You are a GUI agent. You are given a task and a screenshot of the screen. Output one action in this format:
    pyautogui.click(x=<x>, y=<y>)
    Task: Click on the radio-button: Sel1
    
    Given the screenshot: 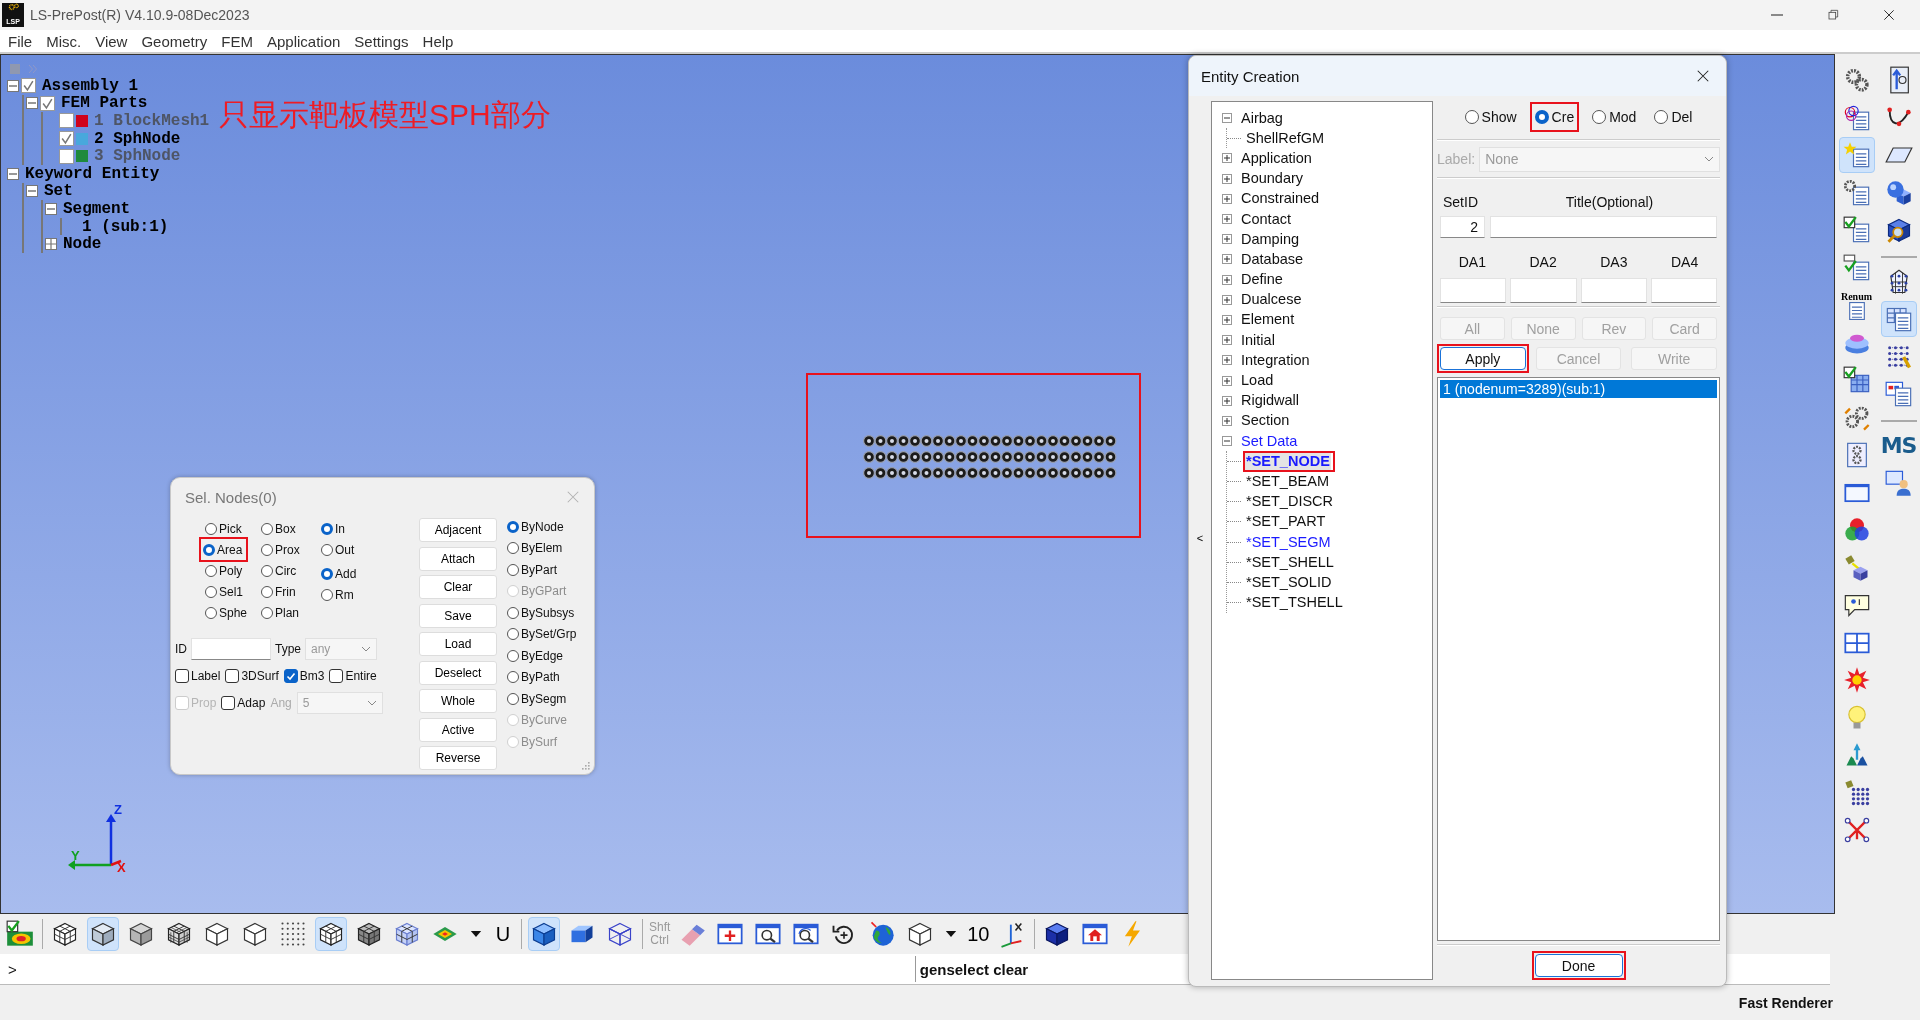 What is the action you would take?
    pyautogui.click(x=224, y=591)
    